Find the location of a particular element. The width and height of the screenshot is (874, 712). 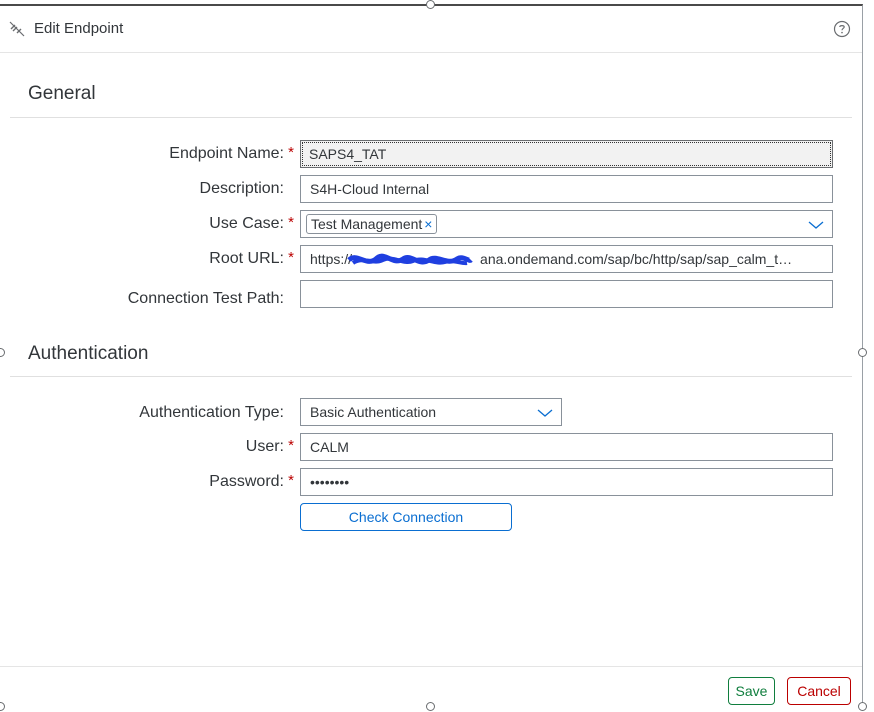

connection-test-path-input is located at coordinates (566, 294).